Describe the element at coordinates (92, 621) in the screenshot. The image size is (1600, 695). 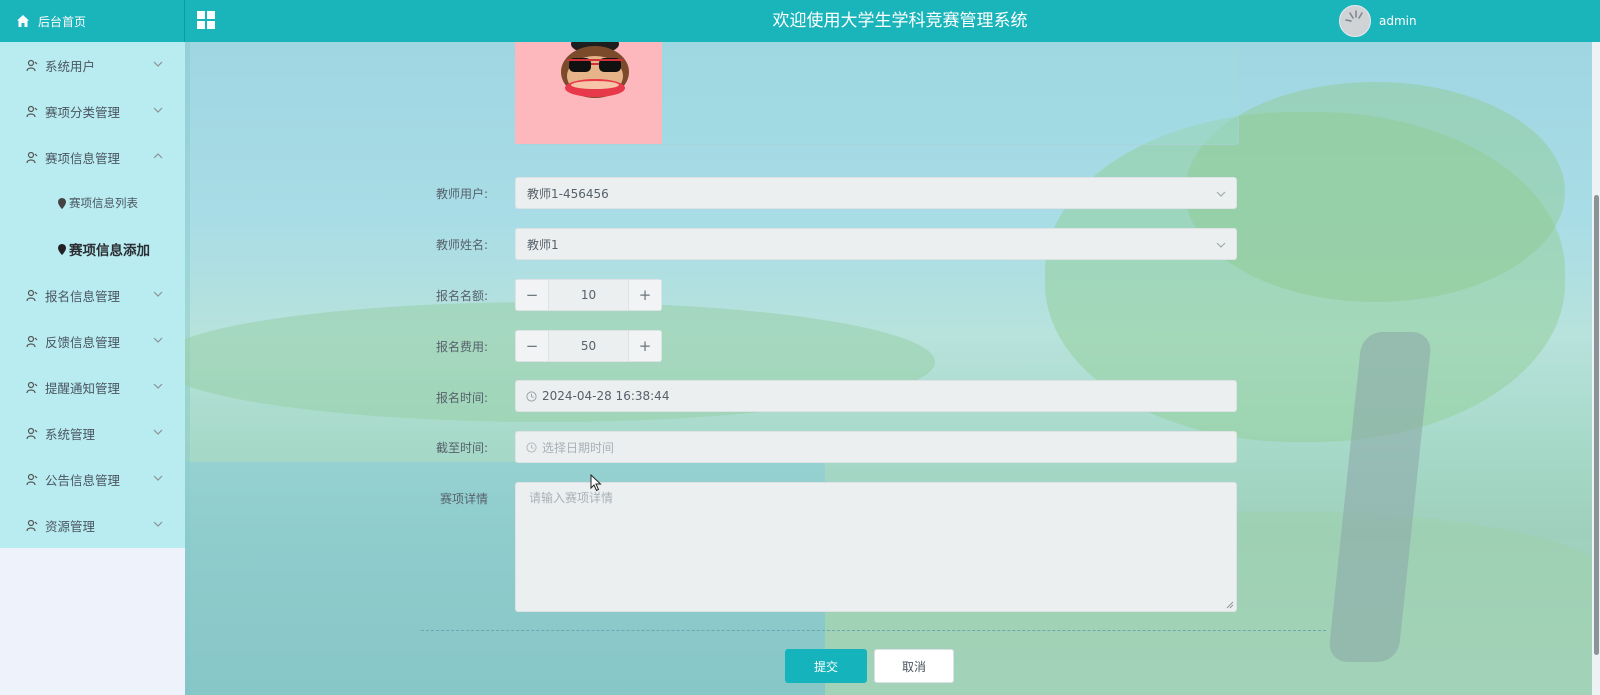
I see `sidebar-empty-area` at that location.